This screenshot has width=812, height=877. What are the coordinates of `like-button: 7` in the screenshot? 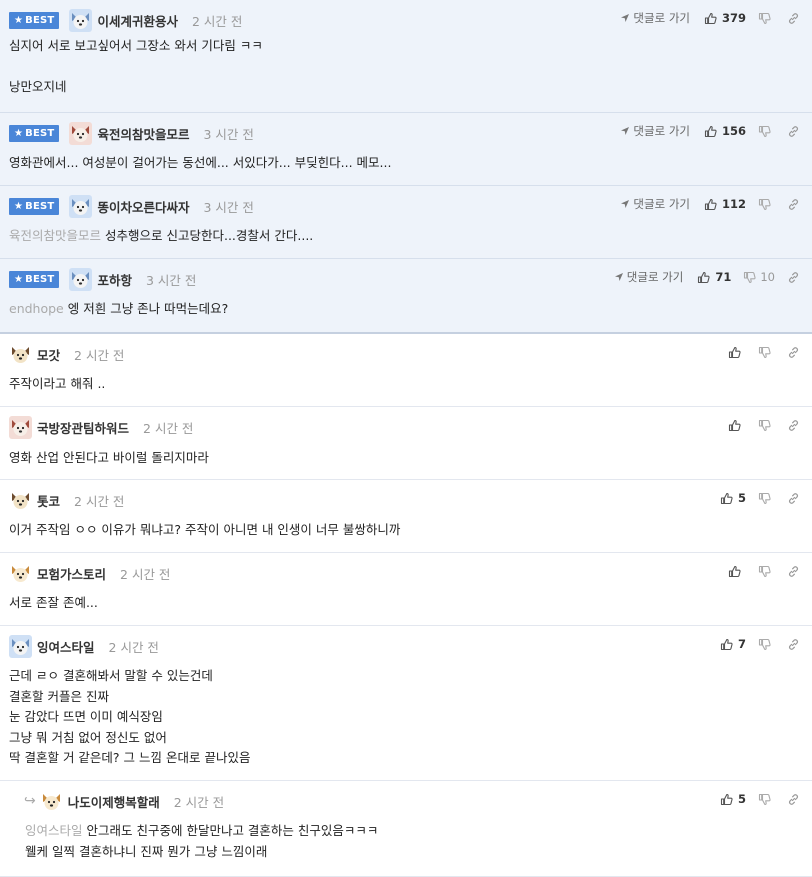 It's located at (733, 644).